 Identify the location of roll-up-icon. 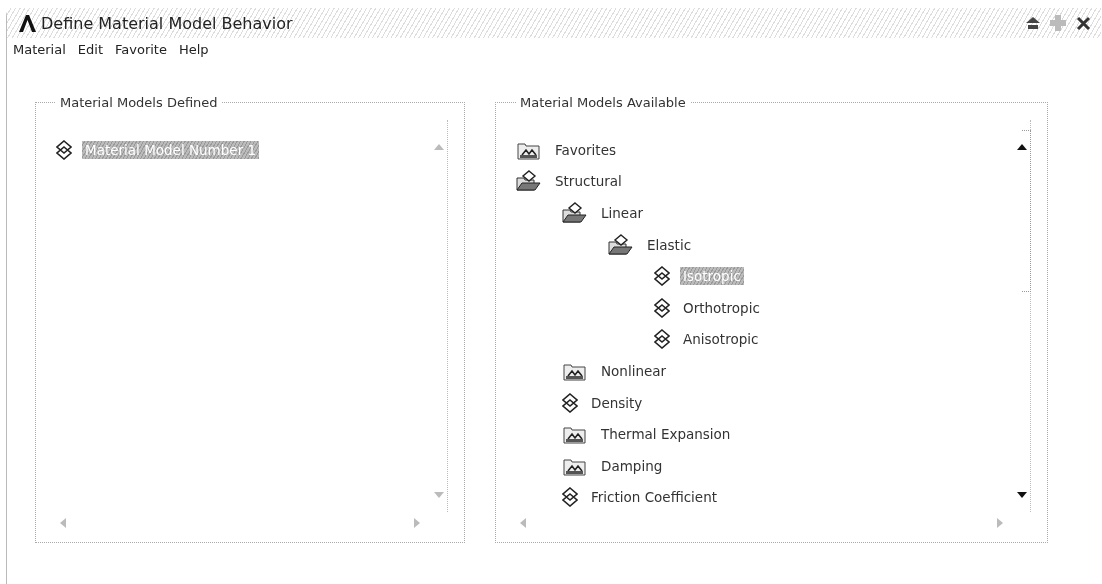
(1033, 23).